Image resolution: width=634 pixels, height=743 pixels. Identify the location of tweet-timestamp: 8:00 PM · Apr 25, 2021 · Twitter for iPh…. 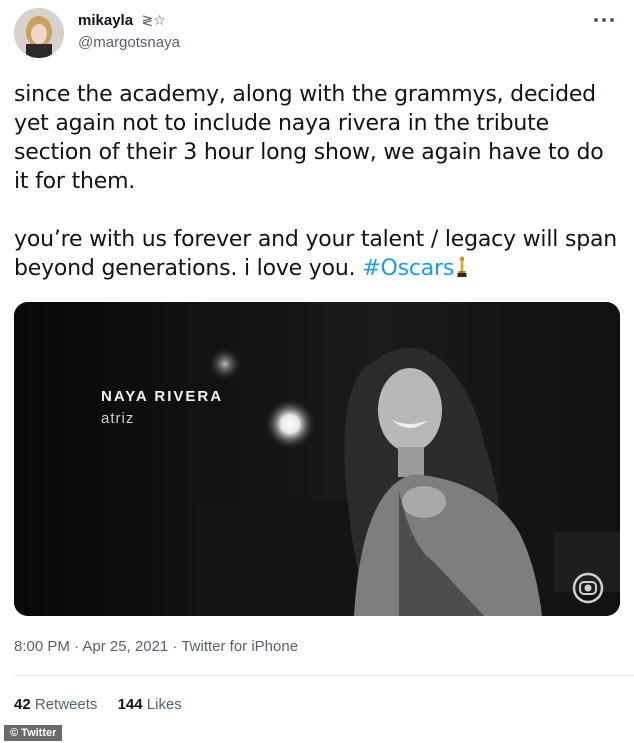
(156, 646).